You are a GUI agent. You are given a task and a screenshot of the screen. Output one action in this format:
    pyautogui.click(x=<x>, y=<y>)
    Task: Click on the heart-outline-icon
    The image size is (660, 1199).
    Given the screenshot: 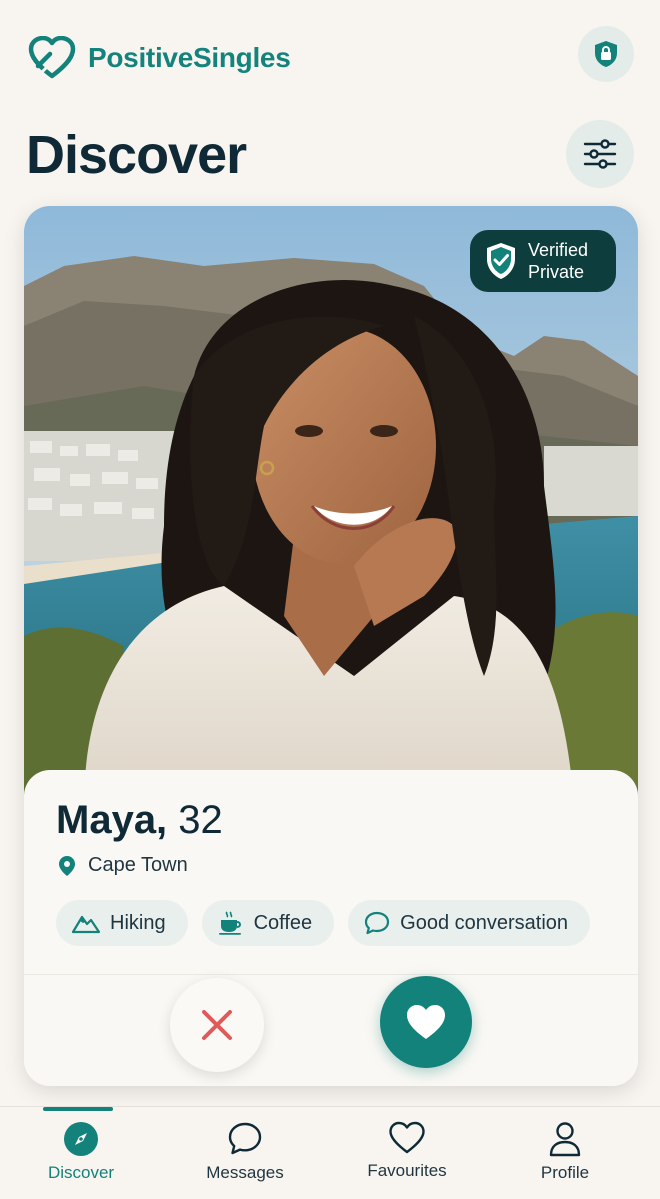 What is the action you would take?
    pyautogui.click(x=407, y=1137)
    